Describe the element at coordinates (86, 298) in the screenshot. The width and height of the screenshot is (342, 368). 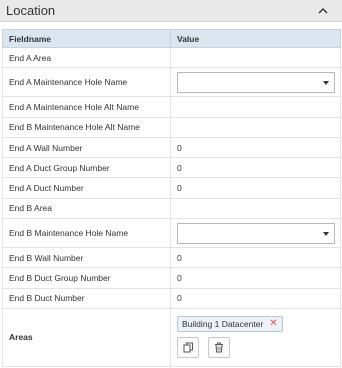
I see `field-label: End B Duct Number` at that location.